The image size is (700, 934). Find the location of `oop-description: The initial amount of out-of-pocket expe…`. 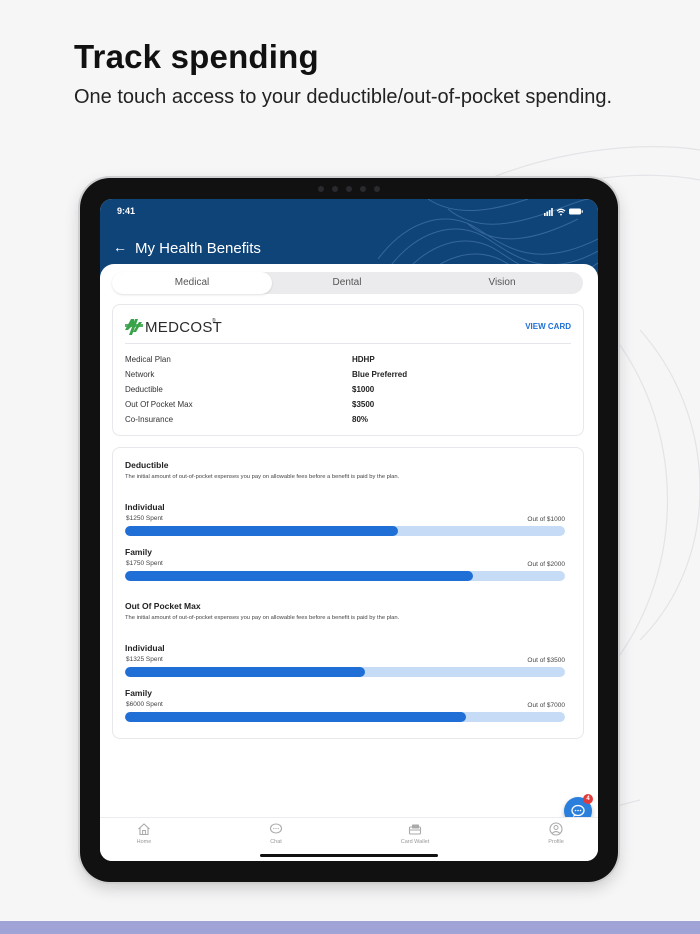

oop-description: The initial amount of out-of-pocket expe… is located at coordinates (262, 618).